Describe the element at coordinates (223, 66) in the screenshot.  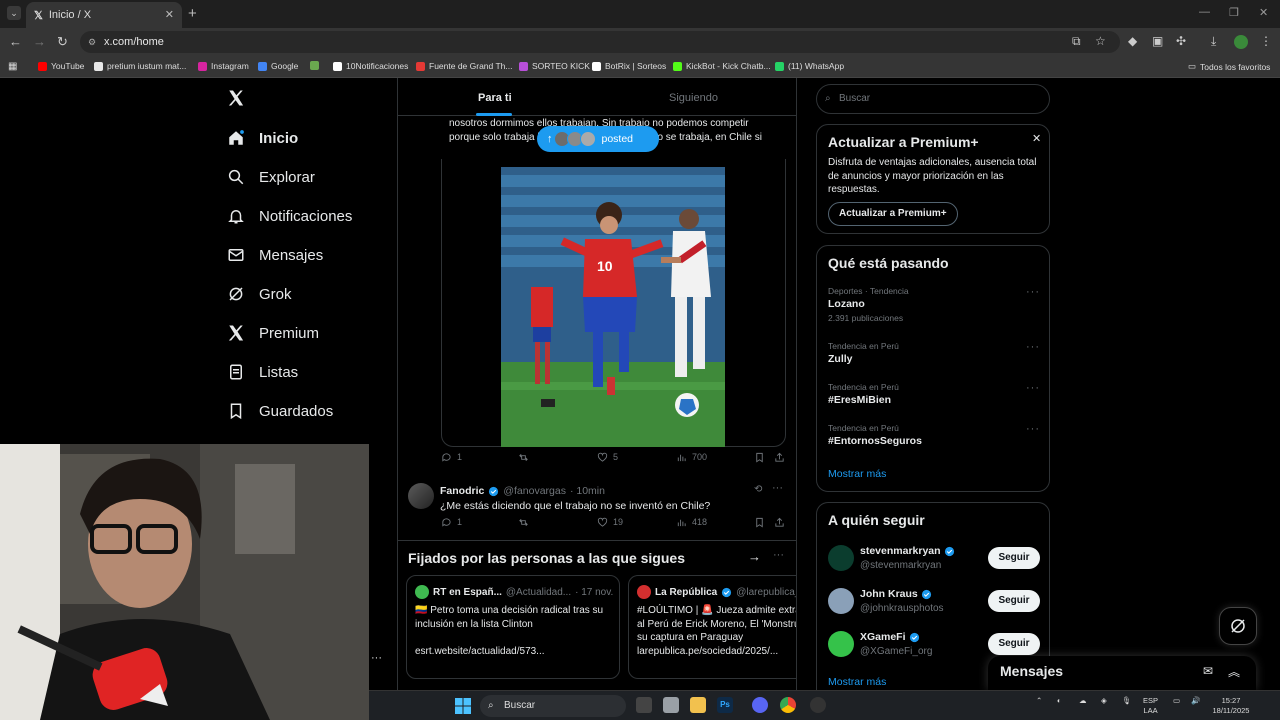
I see `bookmark-item: Instagram` at that location.